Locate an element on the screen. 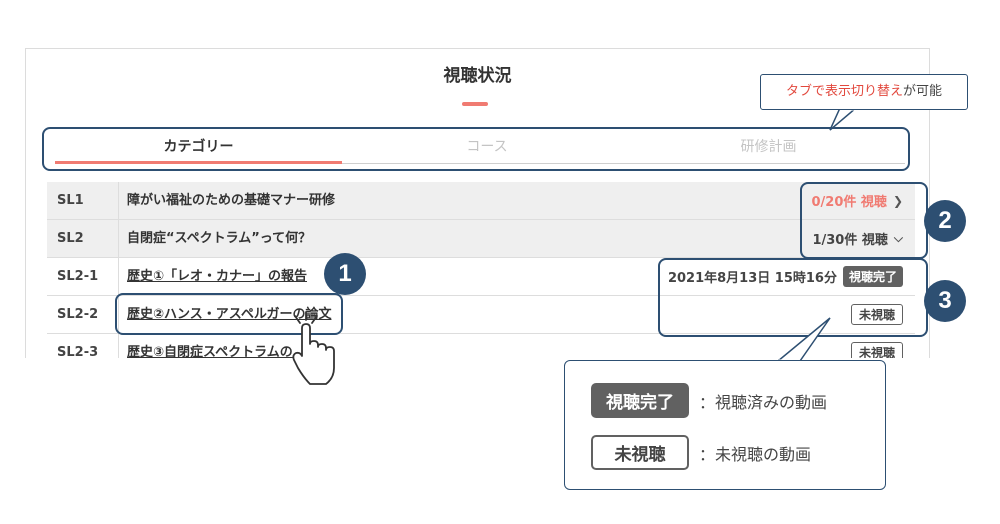 This screenshot has width=1000, height=524. legend-item-done: 視聴完了 ：視聴済みの動画 is located at coordinates (709, 400).